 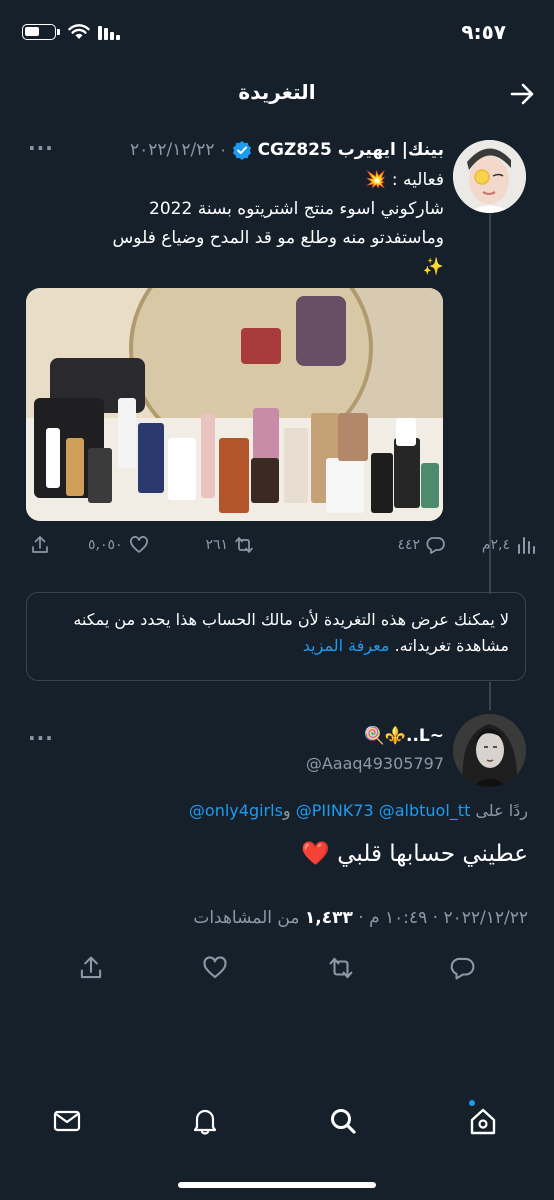 I want to click on search-icon, so click(x=343, y=1121).